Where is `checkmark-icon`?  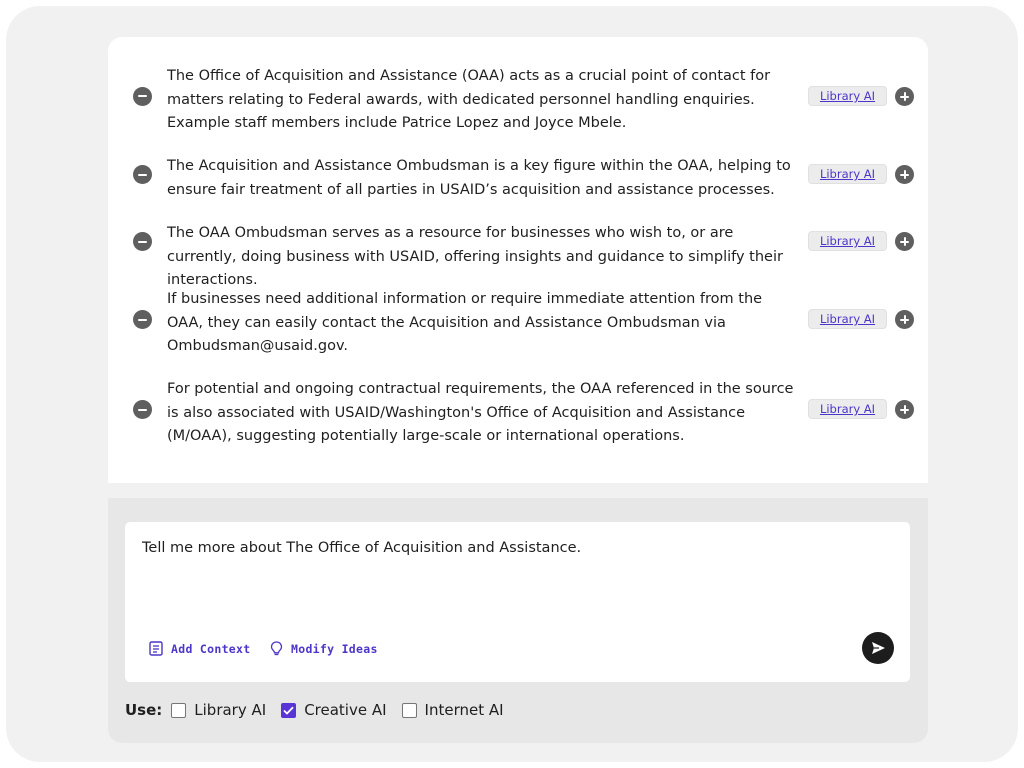
checkmark-icon is located at coordinates (288, 710).